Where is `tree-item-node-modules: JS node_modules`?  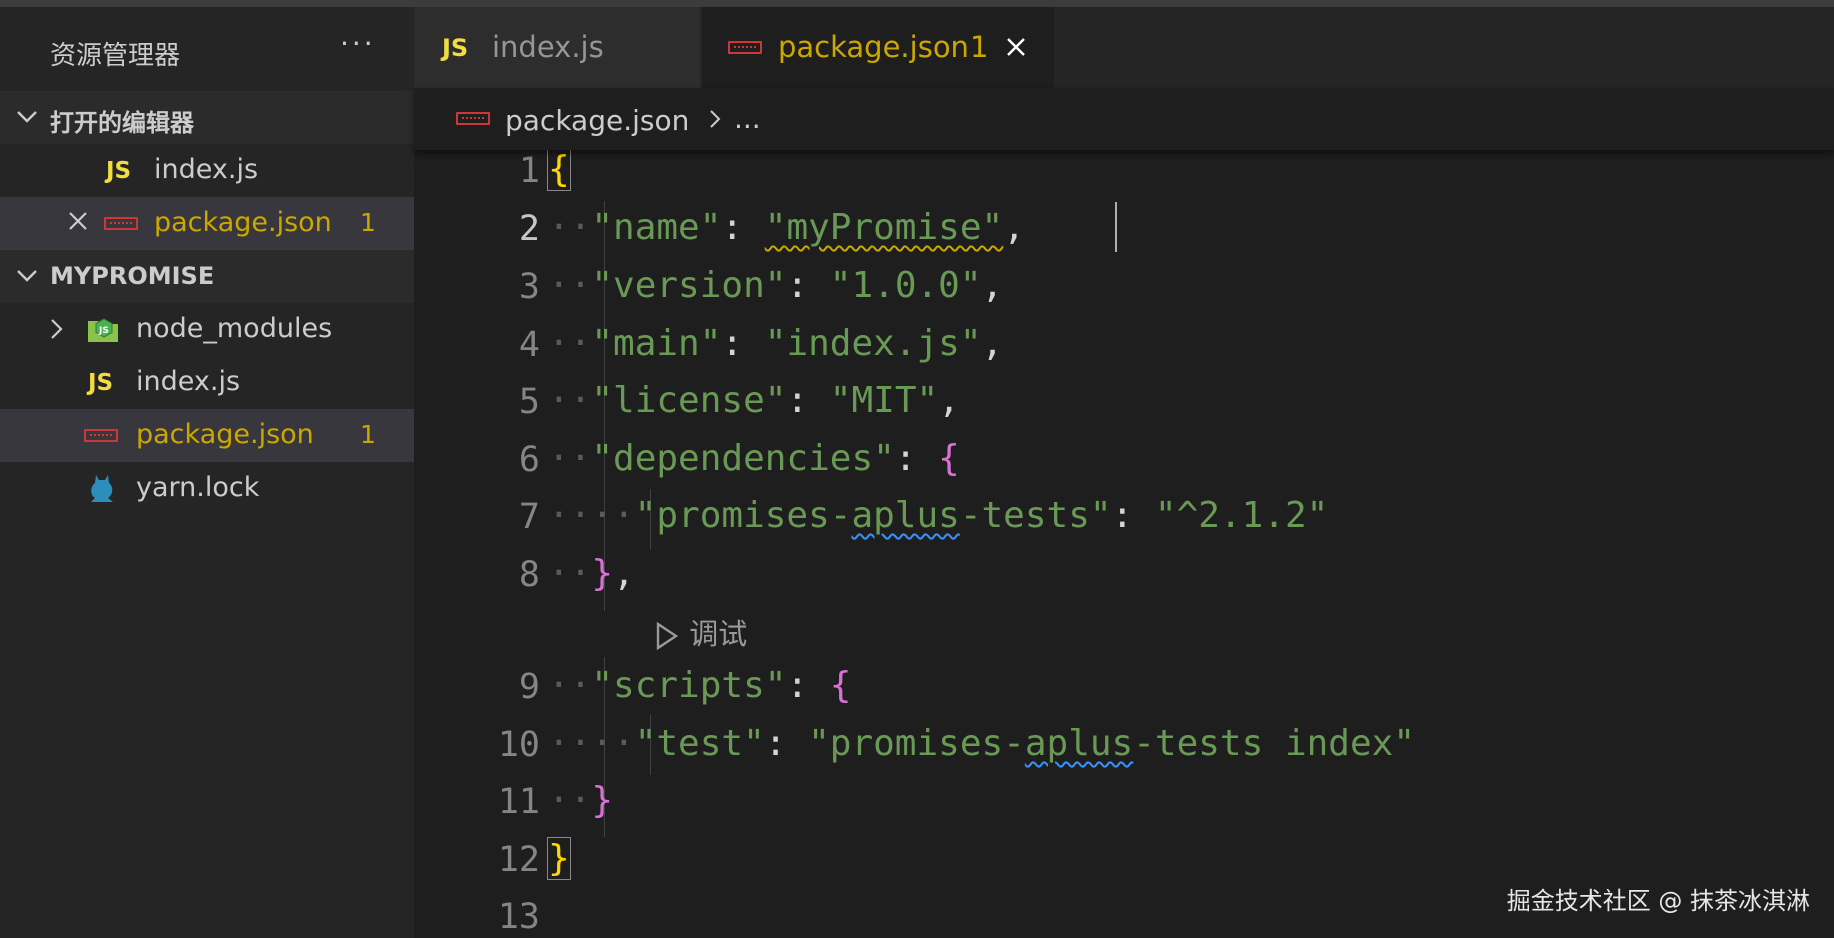 tree-item-node-modules: JS node_modules is located at coordinates (207, 329).